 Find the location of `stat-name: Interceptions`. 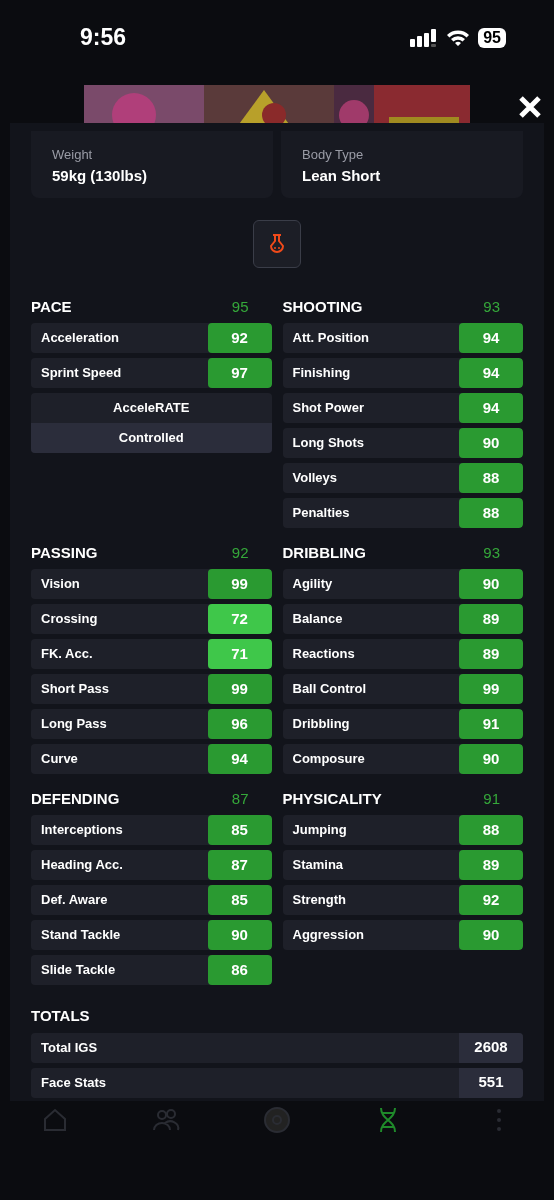

stat-name: Interceptions is located at coordinates (82, 830).